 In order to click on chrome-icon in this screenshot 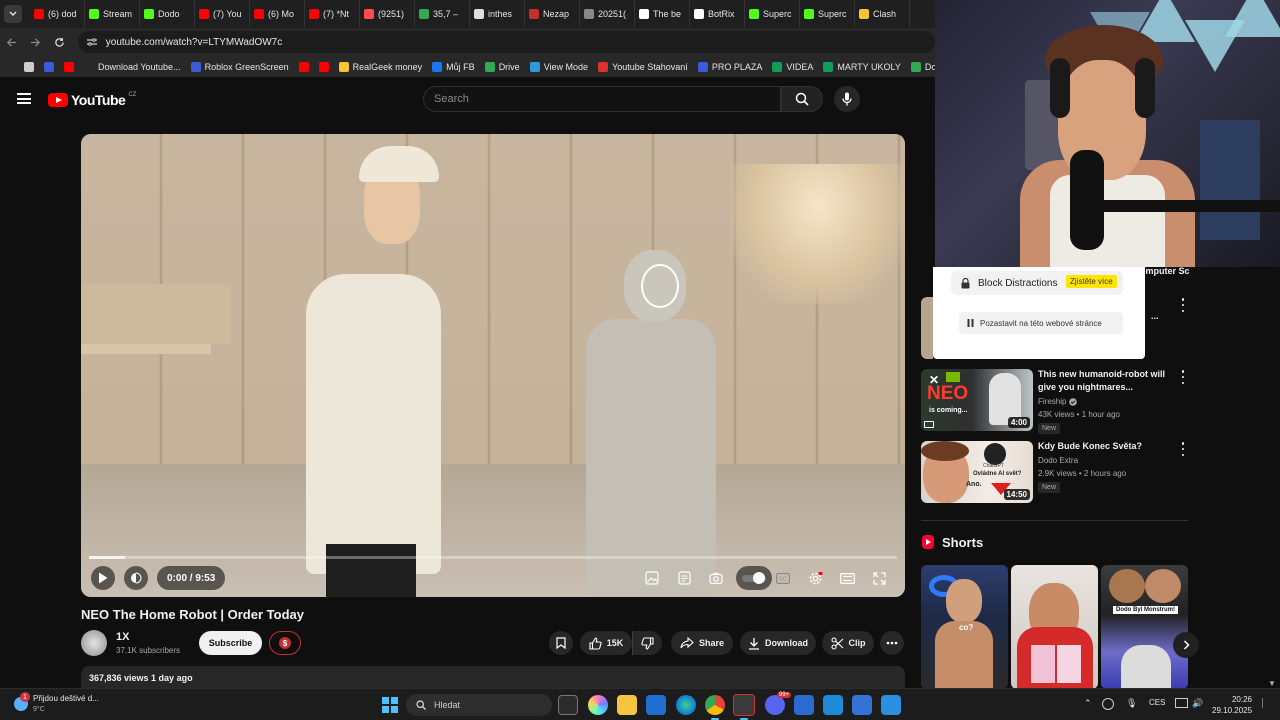, I will do `click(715, 707)`.